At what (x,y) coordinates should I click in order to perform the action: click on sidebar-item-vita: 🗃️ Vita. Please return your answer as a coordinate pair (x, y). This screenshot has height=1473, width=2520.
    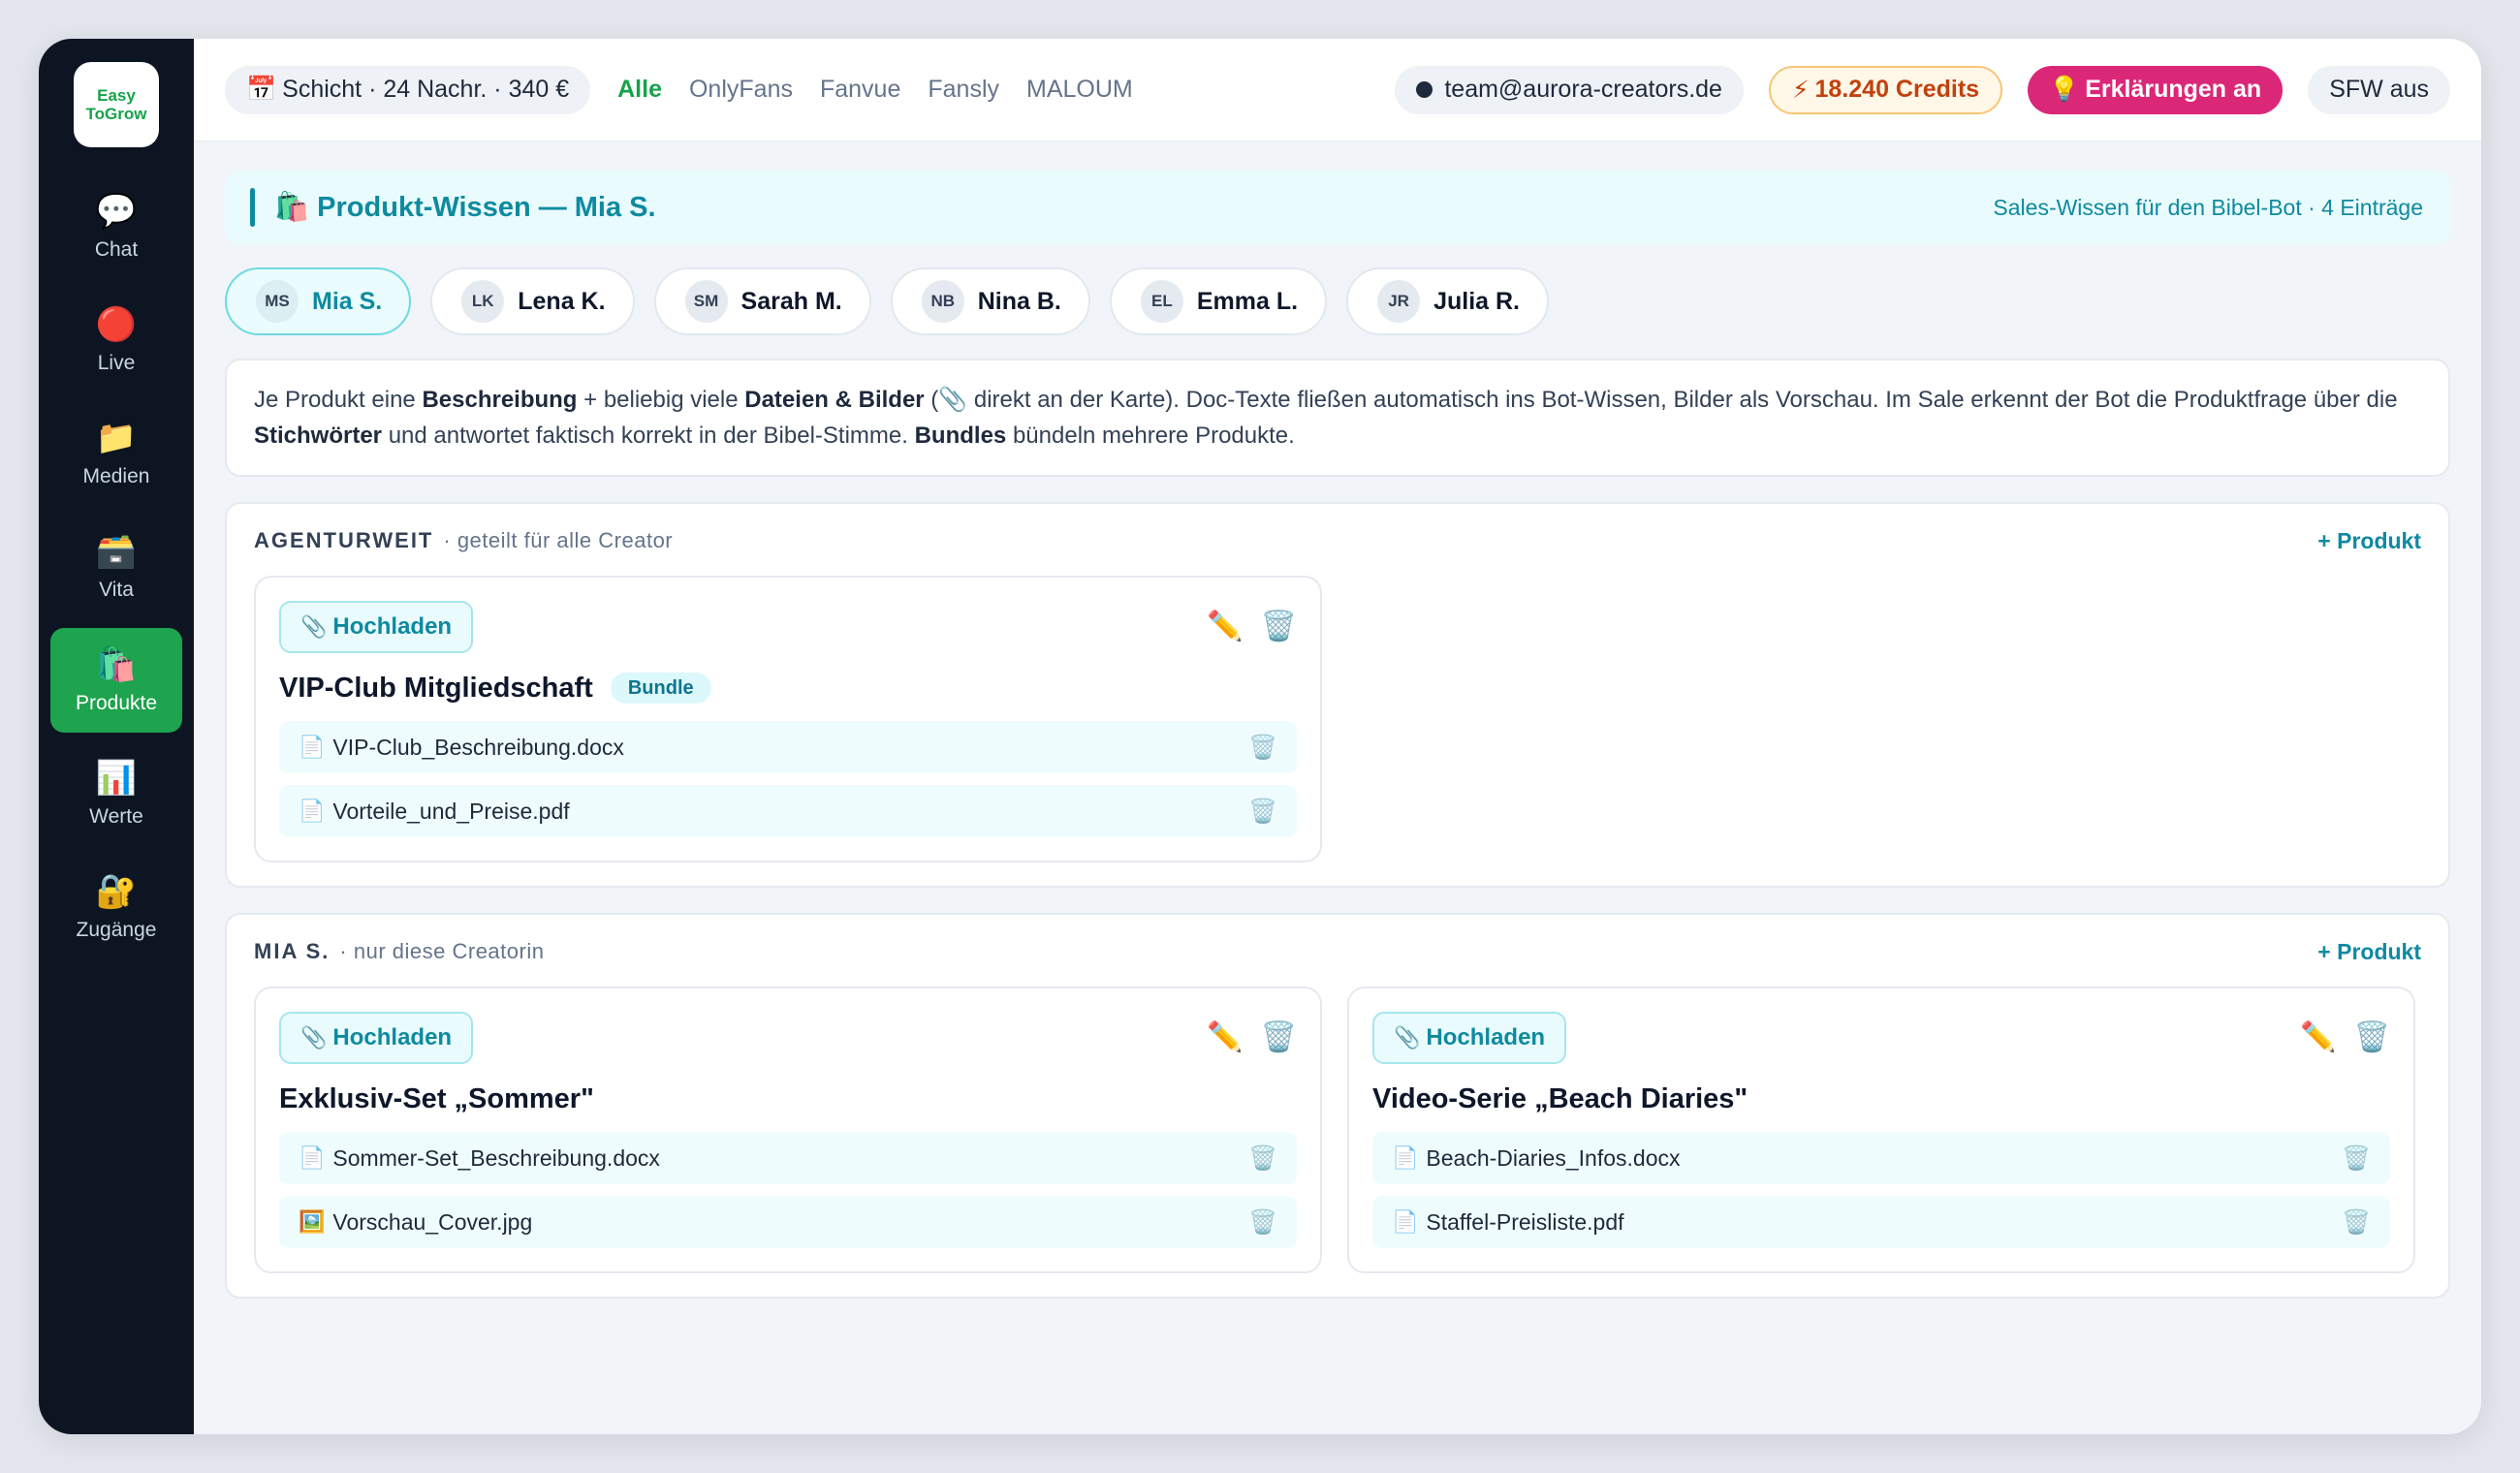
    Looking at the image, I should click on (116, 567).